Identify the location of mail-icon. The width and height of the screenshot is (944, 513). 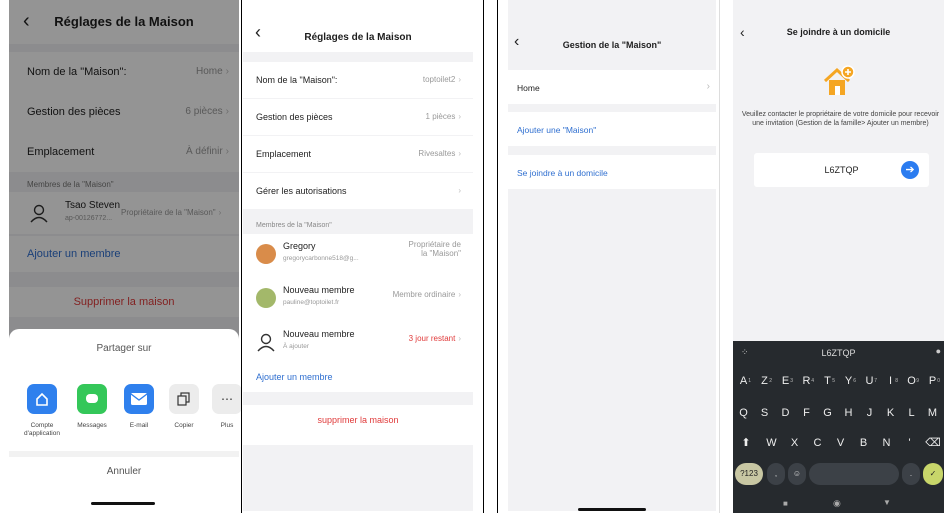
(139, 399).